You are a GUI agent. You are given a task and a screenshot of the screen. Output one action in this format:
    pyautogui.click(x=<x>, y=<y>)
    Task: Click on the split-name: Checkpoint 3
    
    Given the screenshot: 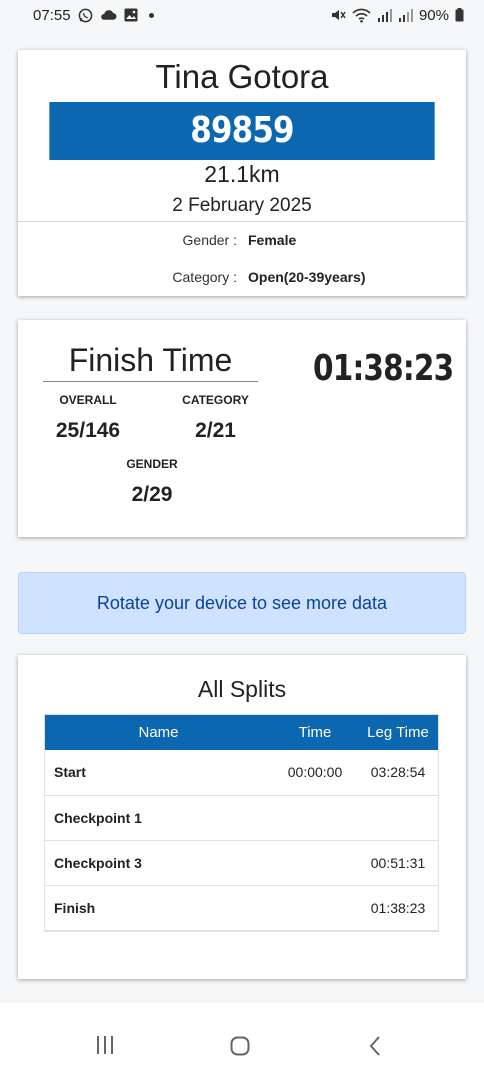 What is the action you would take?
    pyautogui.click(x=158, y=863)
    